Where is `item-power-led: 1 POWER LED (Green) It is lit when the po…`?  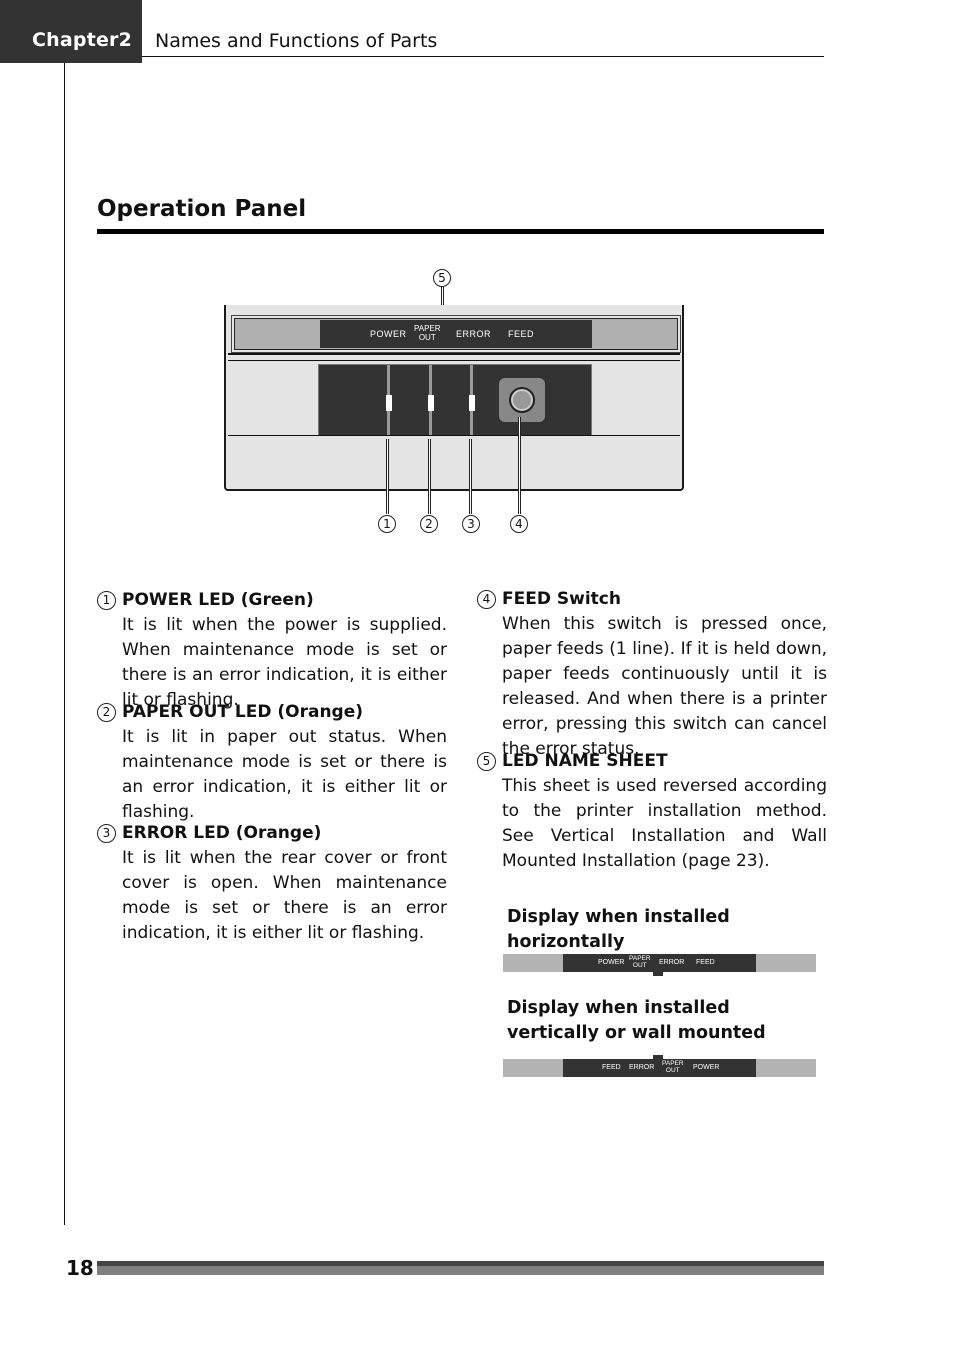 item-power-led: 1 POWER LED (Green) It is lit when the po… is located at coordinates (272, 650).